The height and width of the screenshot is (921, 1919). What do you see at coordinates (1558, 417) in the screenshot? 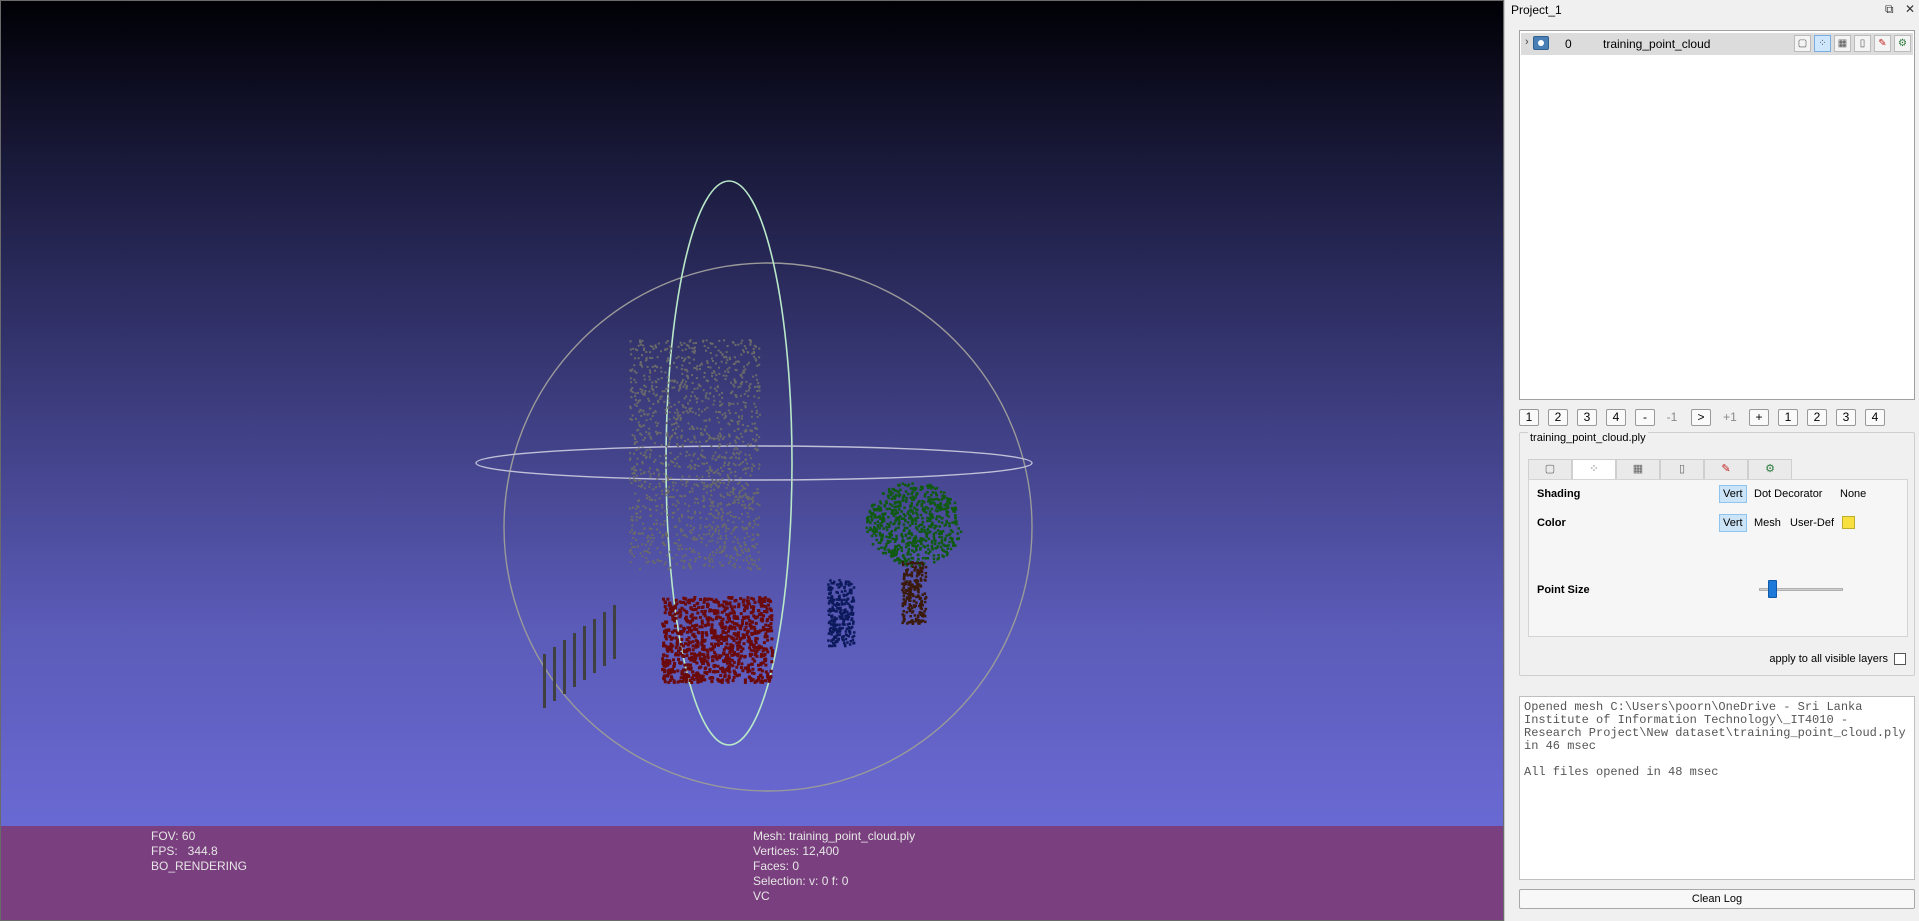
I see `page-2-button: 2` at bounding box center [1558, 417].